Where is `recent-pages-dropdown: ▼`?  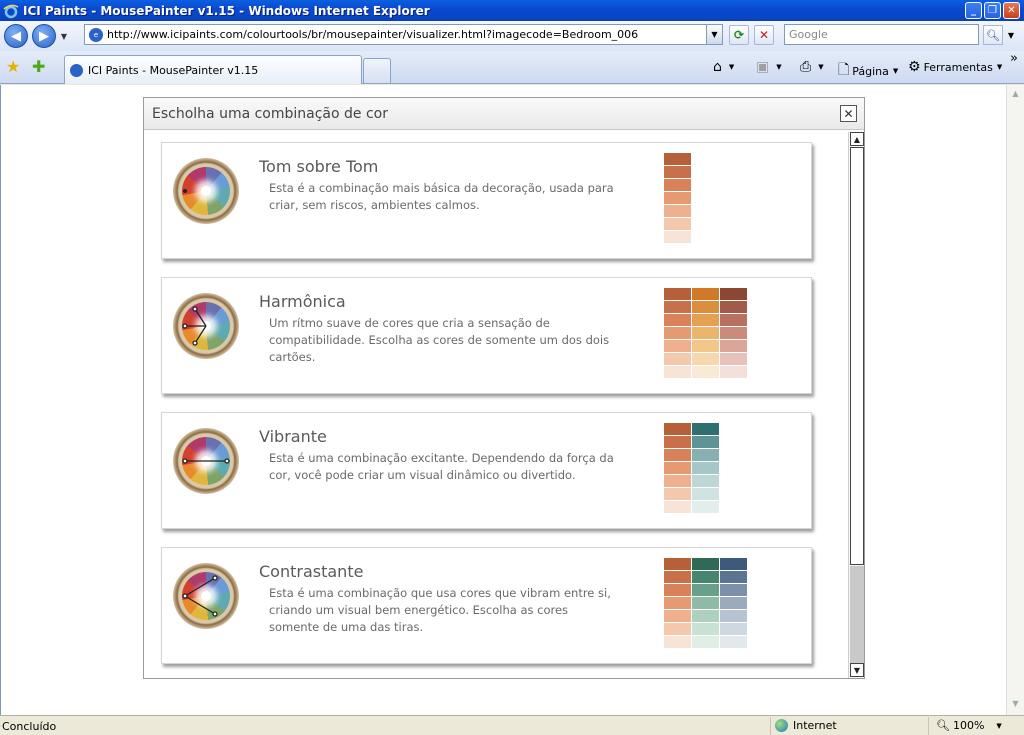
recent-pages-dropdown: ▼ is located at coordinates (64, 36).